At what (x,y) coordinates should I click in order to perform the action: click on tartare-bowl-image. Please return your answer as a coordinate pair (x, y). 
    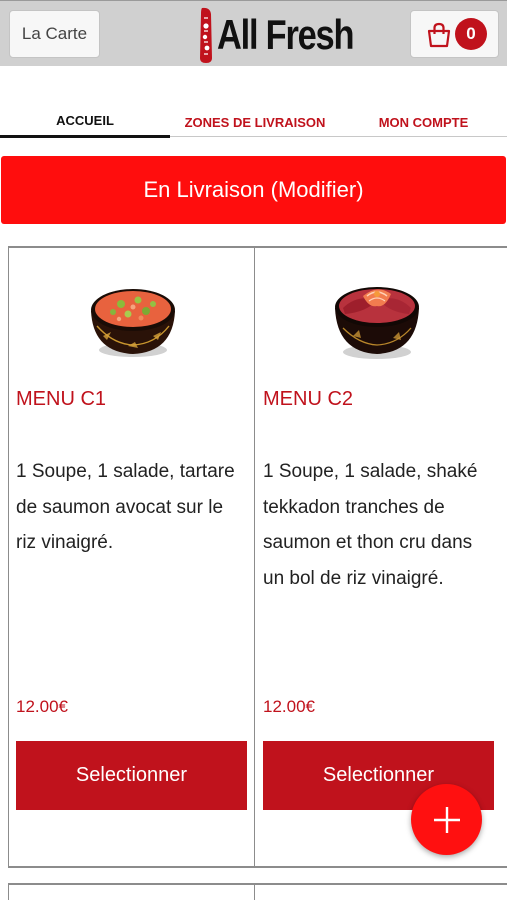
    Looking at the image, I should click on (133, 323).